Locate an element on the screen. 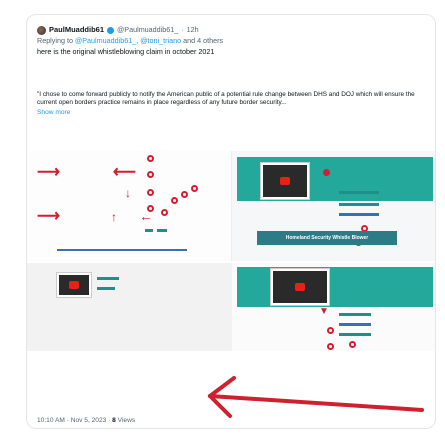 Image resolution: width=445 pixels, height=445 pixels. replying-prefix: Replying to is located at coordinates (55, 40).